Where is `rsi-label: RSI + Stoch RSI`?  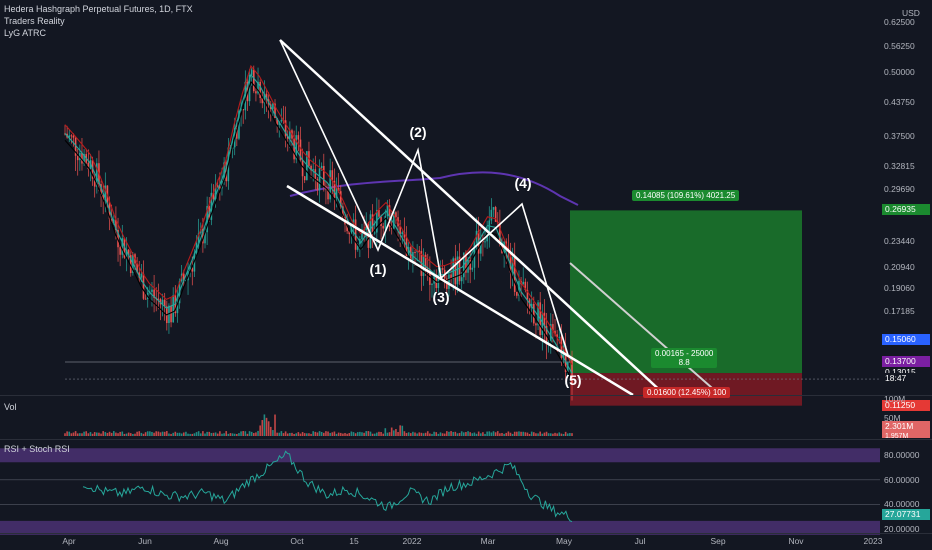
rsi-label: RSI + Stoch RSI is located at coordinates (37, 449).